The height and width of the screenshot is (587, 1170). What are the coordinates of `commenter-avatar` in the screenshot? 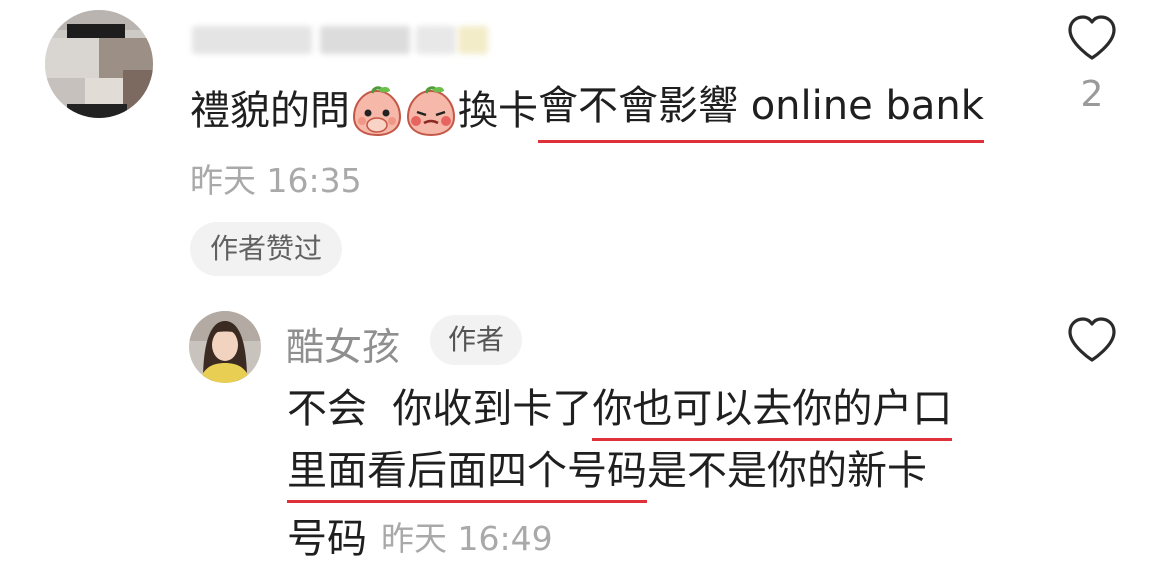 It's located at (99, 64).